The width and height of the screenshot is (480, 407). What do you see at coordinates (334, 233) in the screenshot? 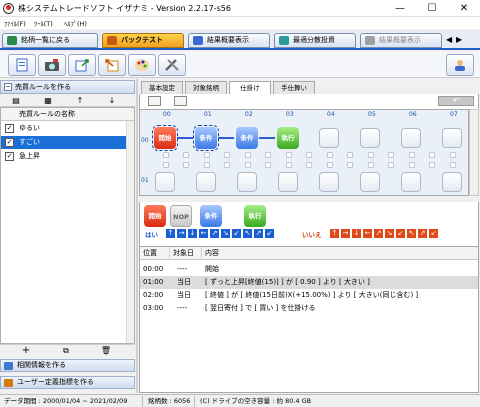
I see `no-arrow-button: ↑` at bounding box center [334, 233].